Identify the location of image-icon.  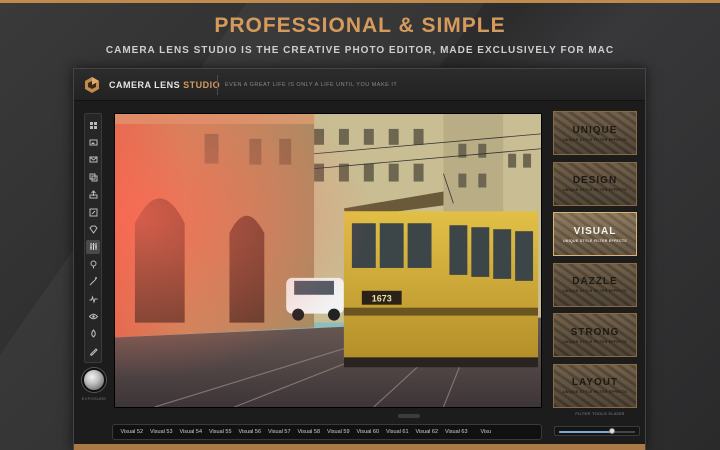
(93, 142).